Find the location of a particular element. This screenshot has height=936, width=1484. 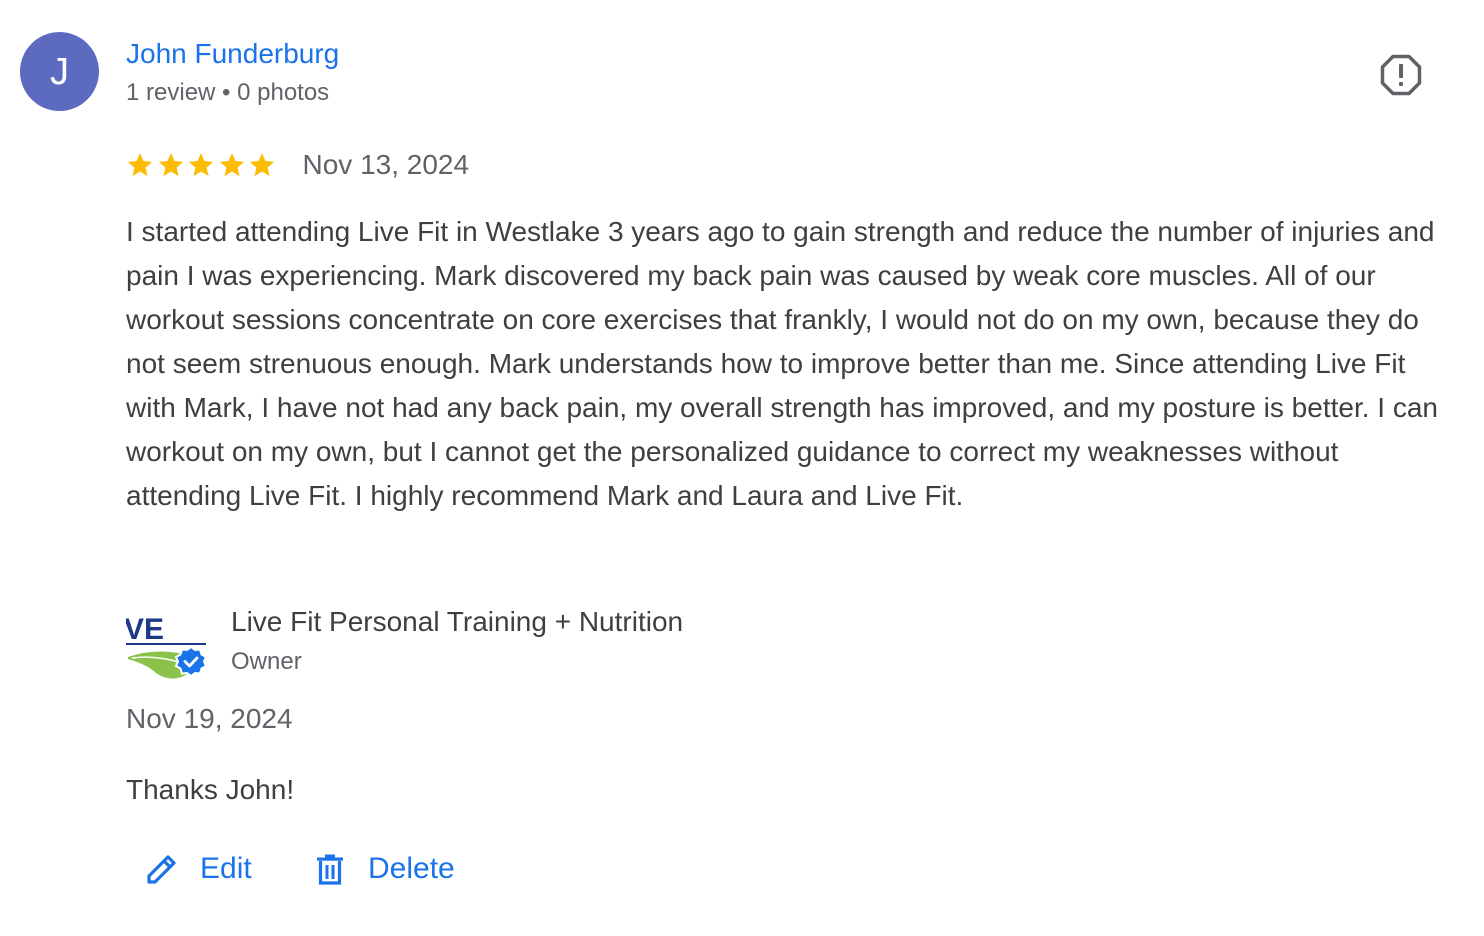

owner-logo: VE is located at coordinates (166, 642).